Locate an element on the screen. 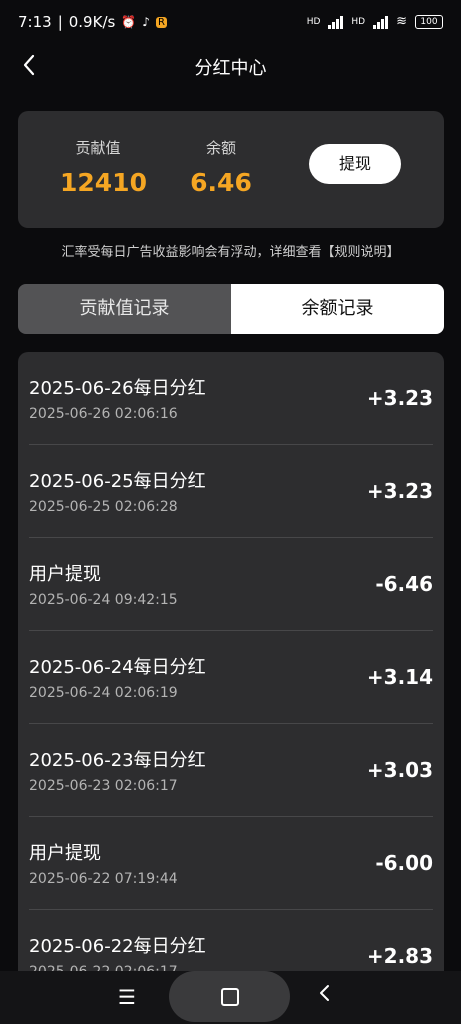 The image size is (461, 1024). tiktok-icon: ♪ is located at coordinates (146, 22).